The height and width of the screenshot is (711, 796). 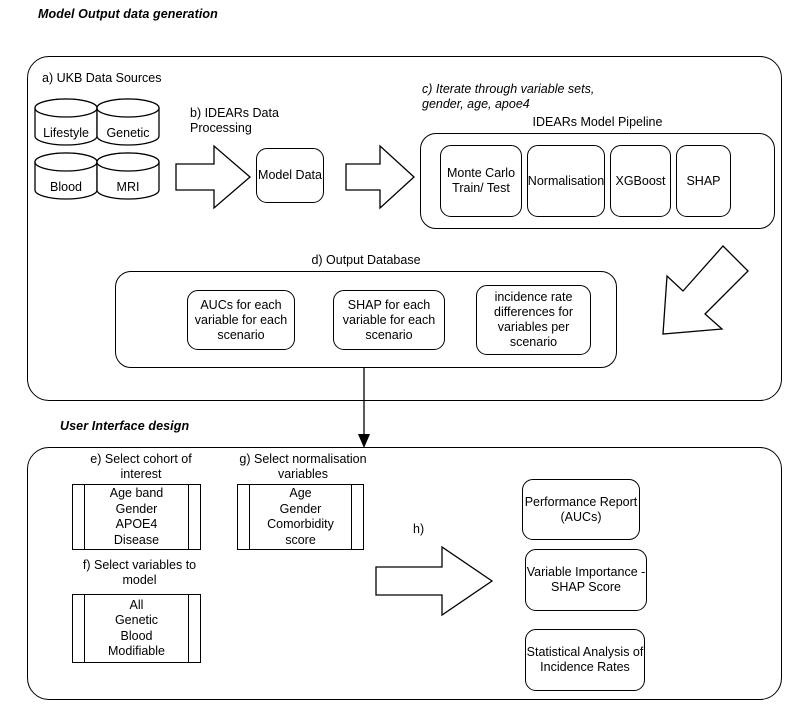 I want to click on select-cohort-label: e) Select cohort of interest, so click(x=141, y=466).